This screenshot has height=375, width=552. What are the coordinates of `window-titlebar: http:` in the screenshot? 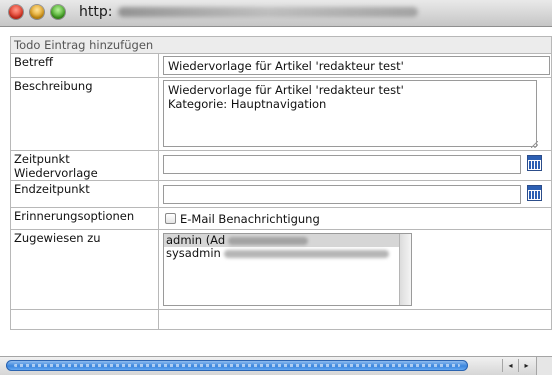 It's located at (276, 13).